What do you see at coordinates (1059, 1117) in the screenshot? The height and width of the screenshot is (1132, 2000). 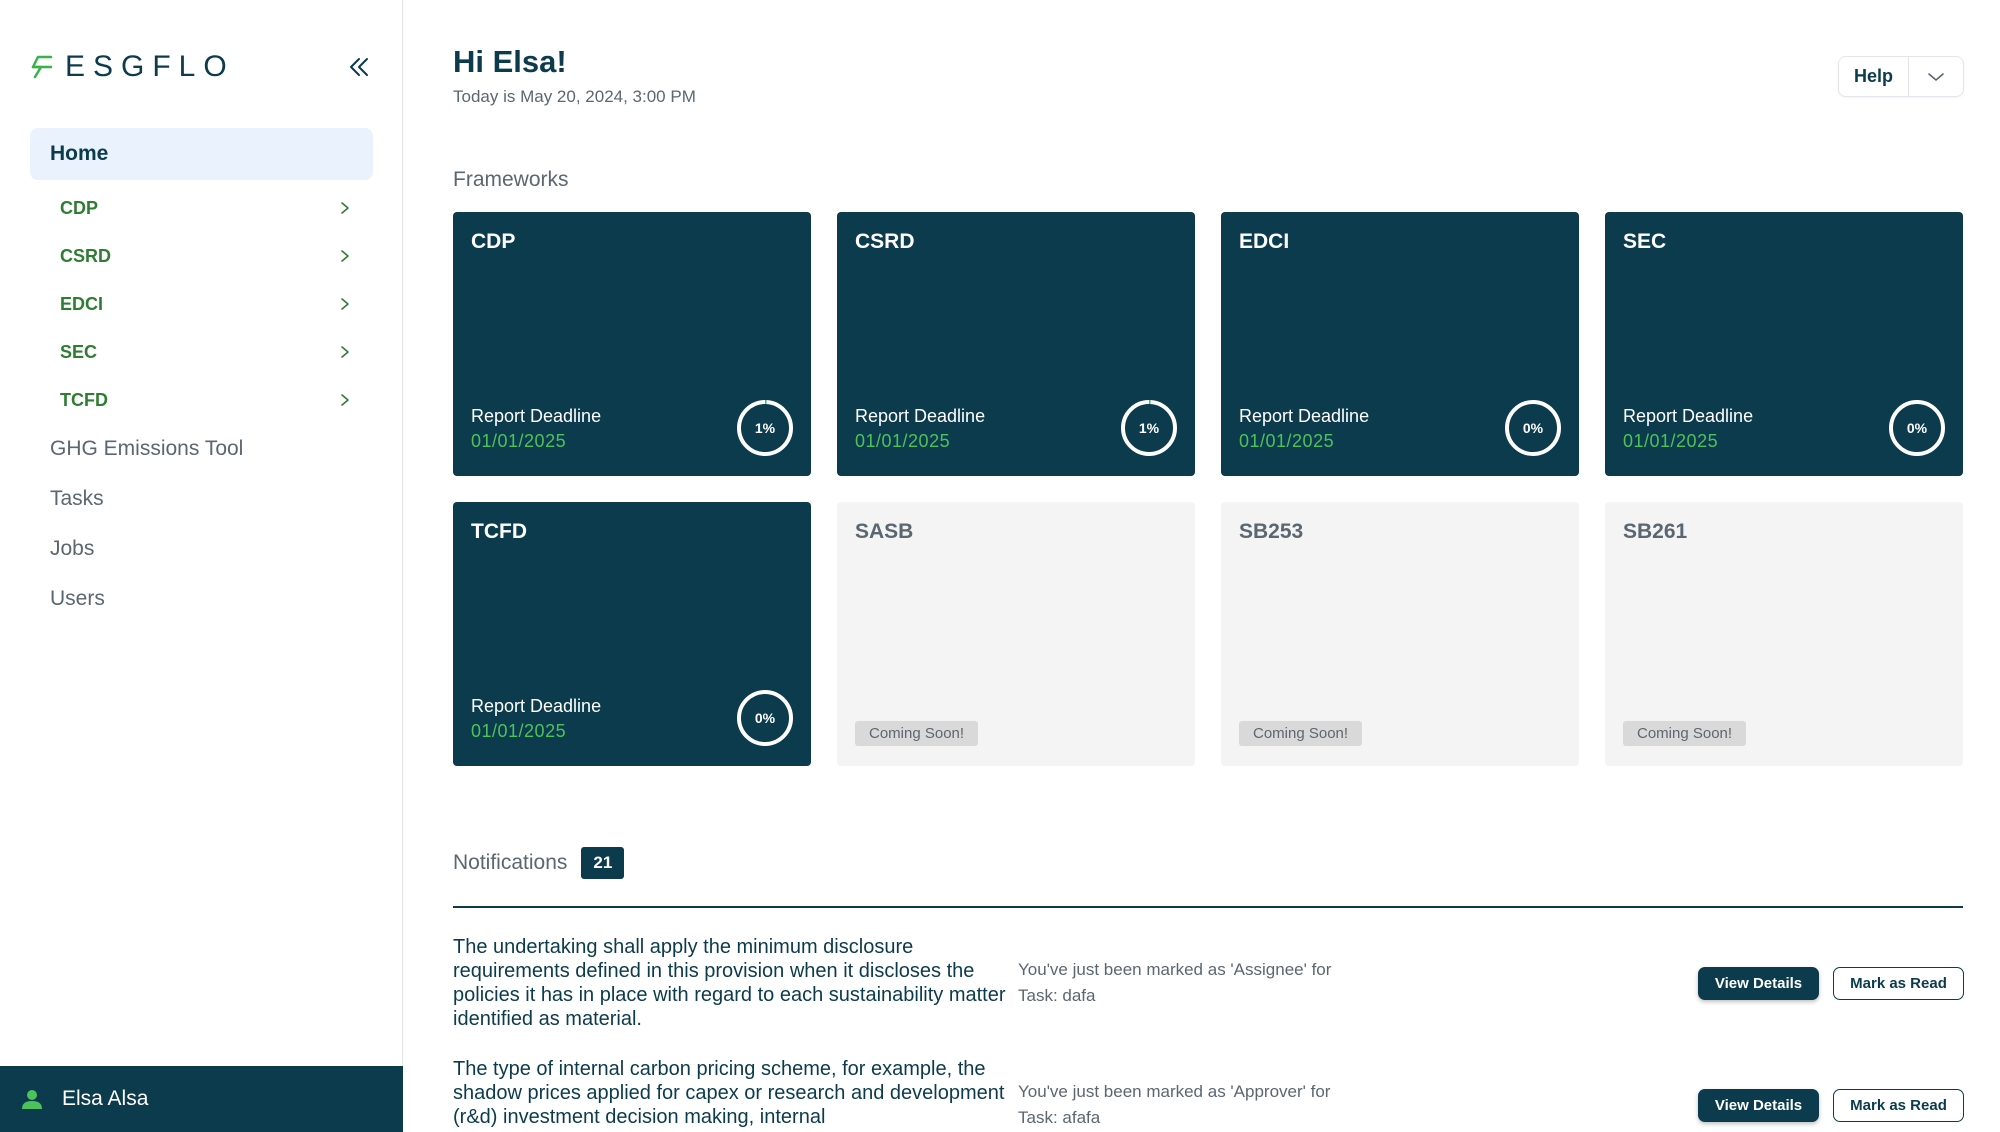 I see `notification-task: Task: afafa` at bounding box center [1059, 1117].